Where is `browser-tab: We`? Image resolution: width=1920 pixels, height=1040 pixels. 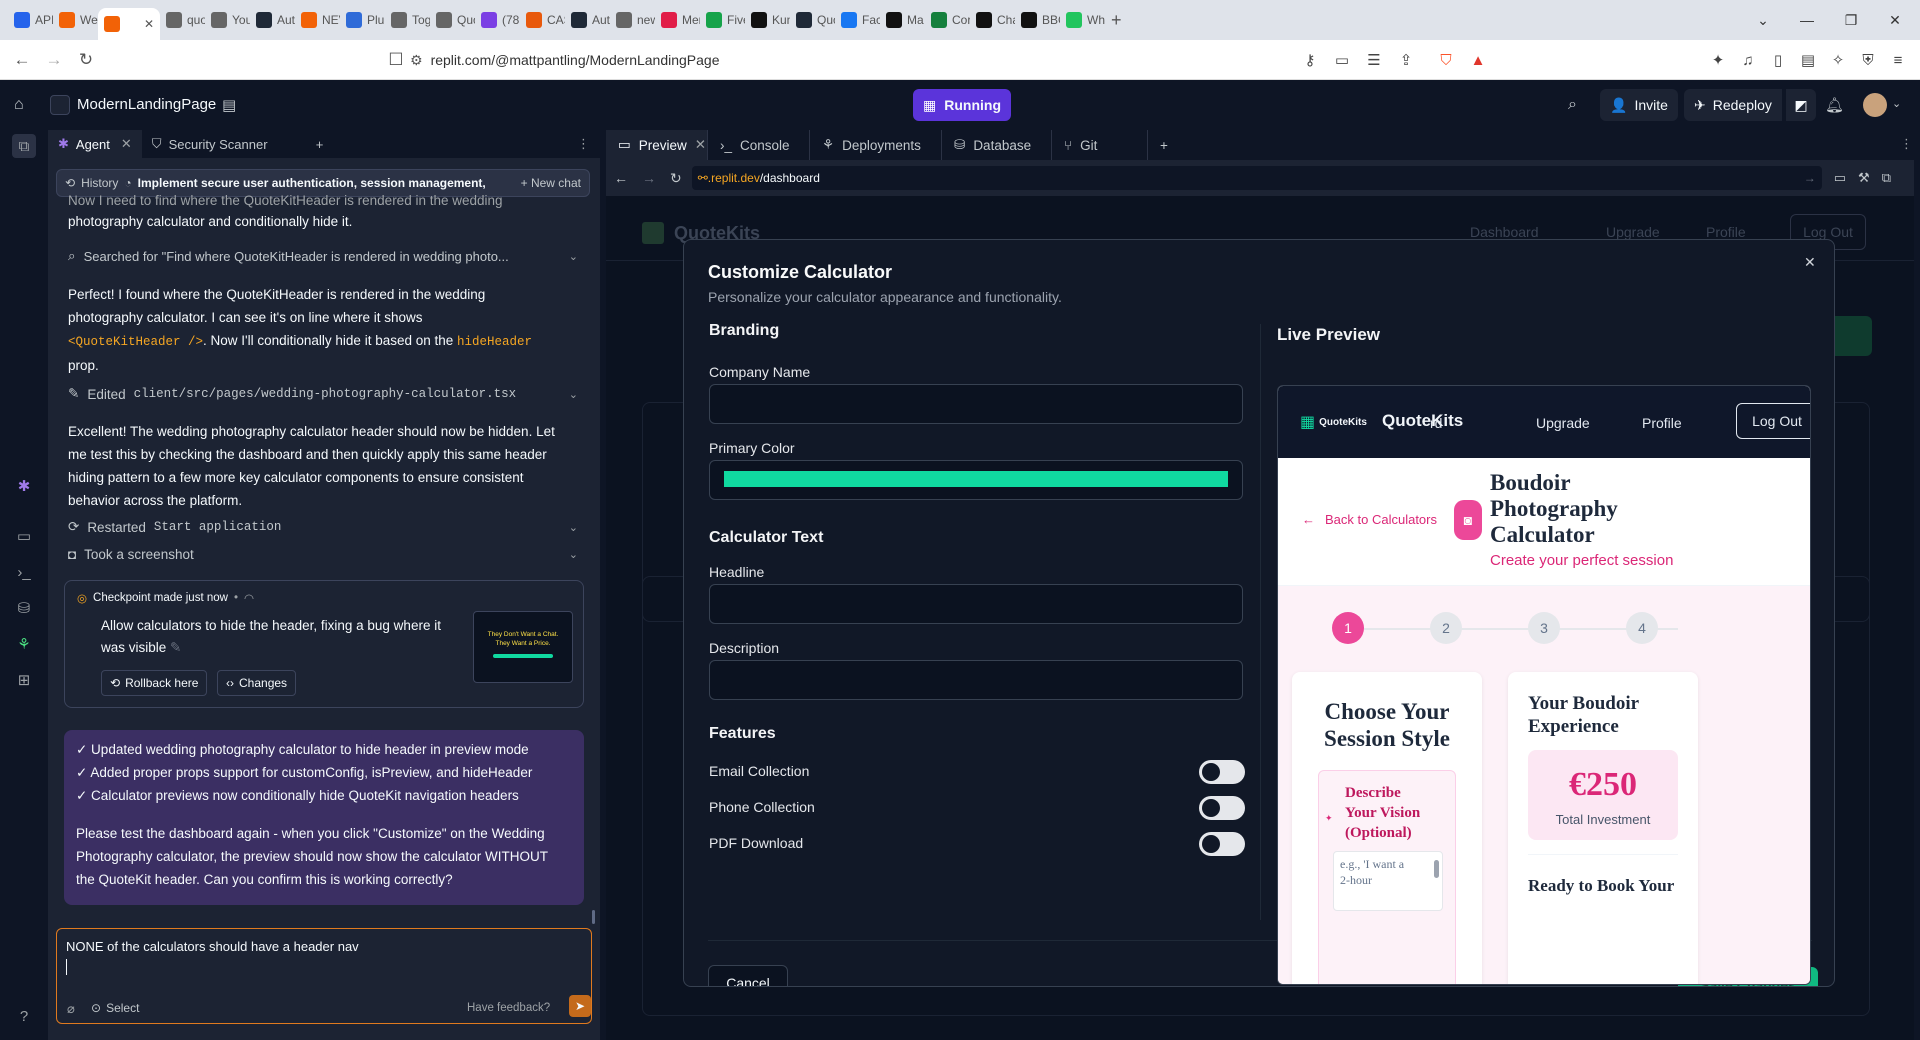
browser-tab: We is located at coordinates (75, 20).